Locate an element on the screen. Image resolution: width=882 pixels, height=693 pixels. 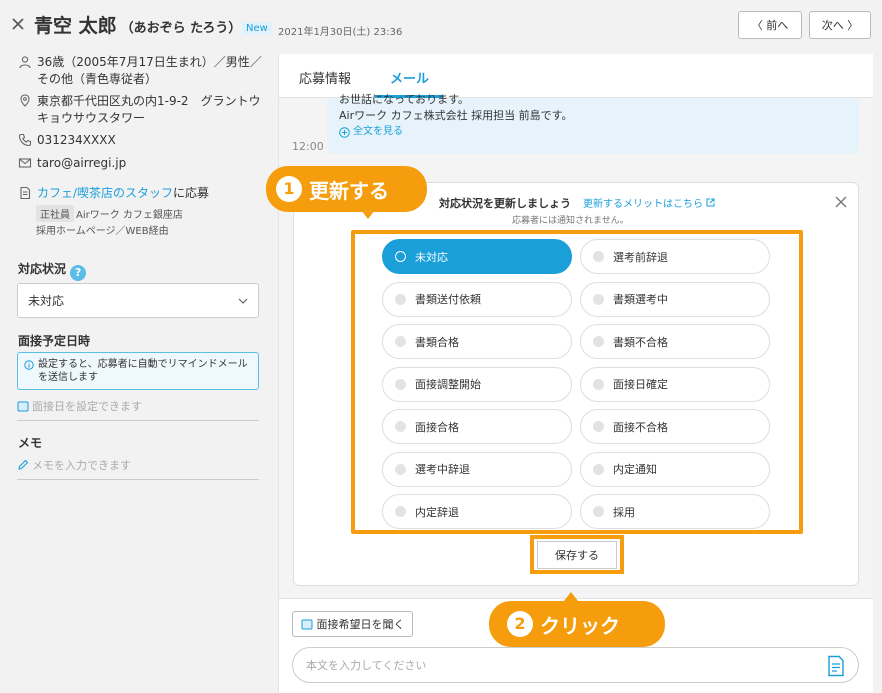
new-badge: New is located at coordinates (257, 28).